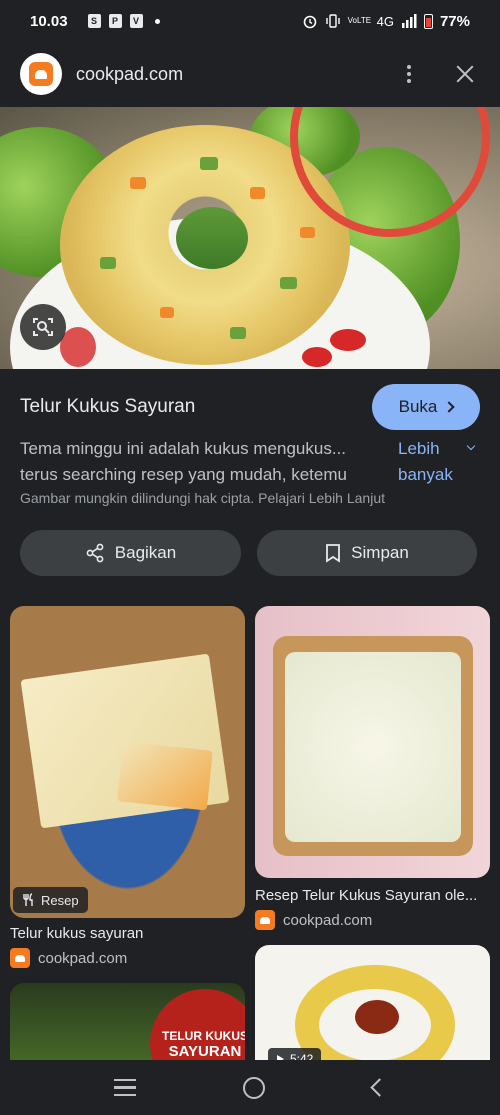 This screenshot has height=1115, width=500. What do you see at coordinates (127, 933) in the screenshot?
I see `related-card-title: Telur kukus sayuran` at bounding box center [127, 933].